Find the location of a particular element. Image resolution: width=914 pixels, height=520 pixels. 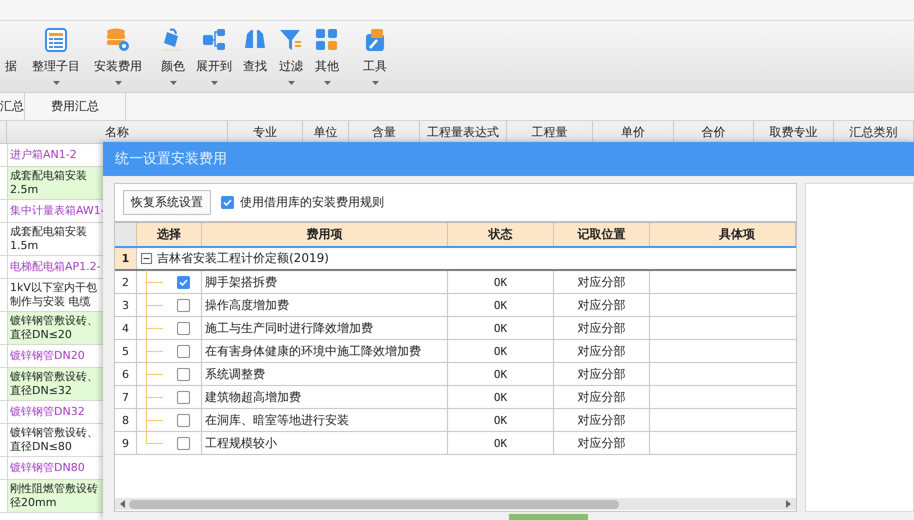

cell-text: 直径DN≤32 is located at coordinates (41, 391).